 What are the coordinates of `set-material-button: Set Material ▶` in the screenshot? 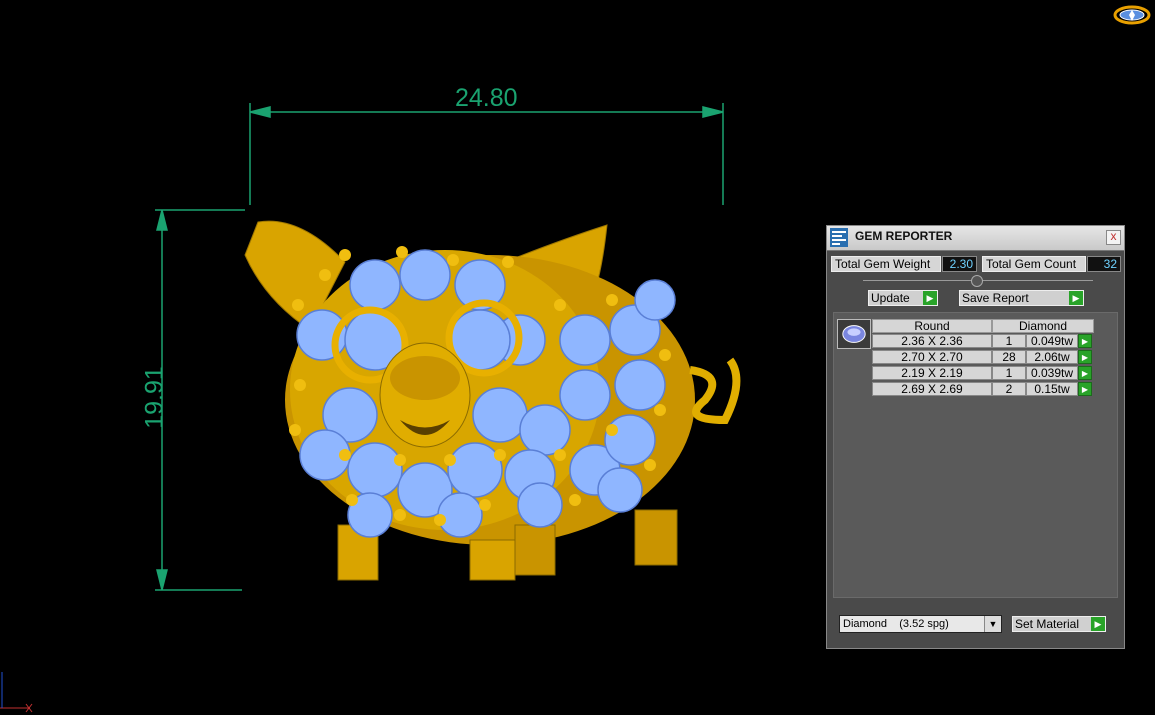 It's located at (1059, 624).